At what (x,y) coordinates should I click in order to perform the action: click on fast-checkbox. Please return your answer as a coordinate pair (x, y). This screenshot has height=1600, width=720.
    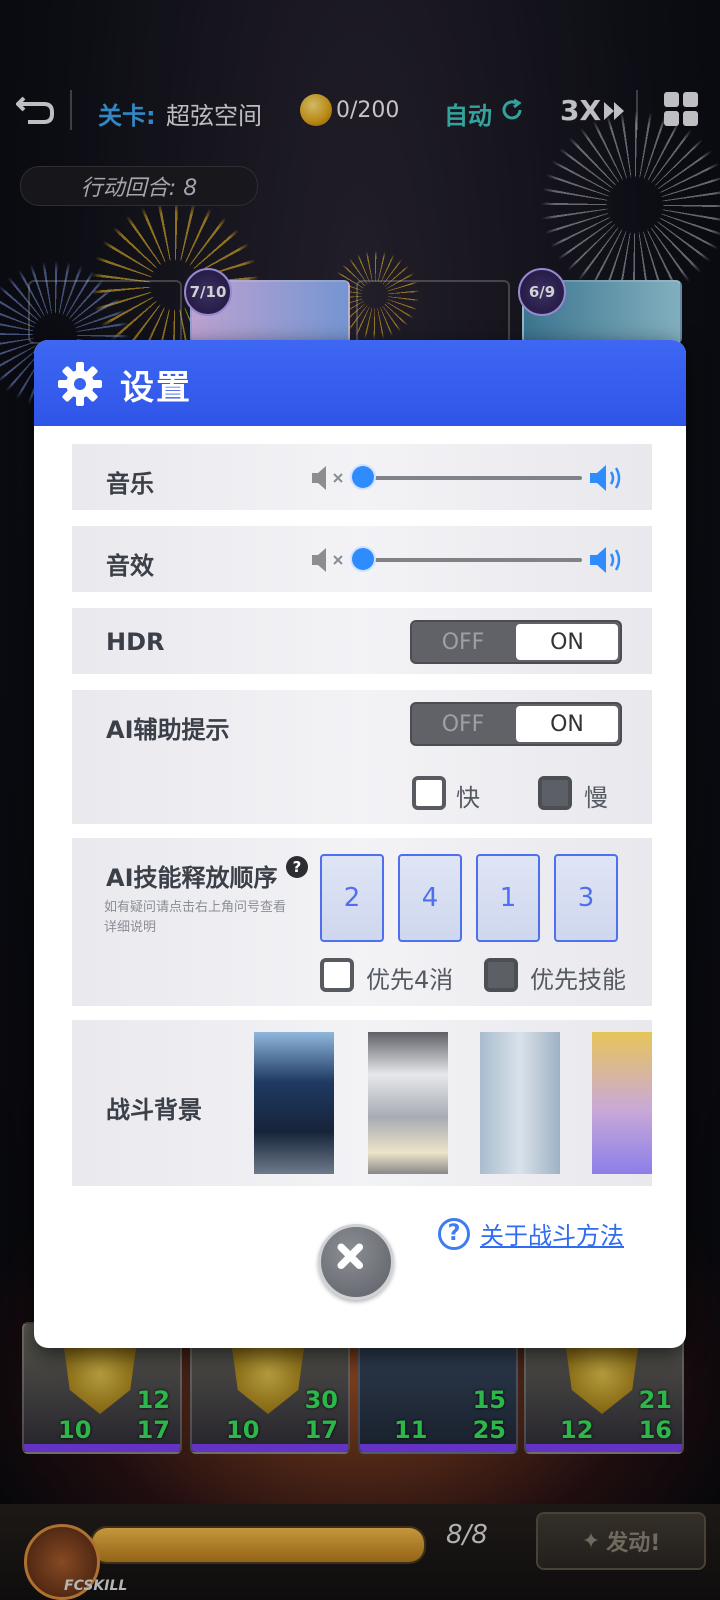
    Looking at the image, I should click on (429, 793).